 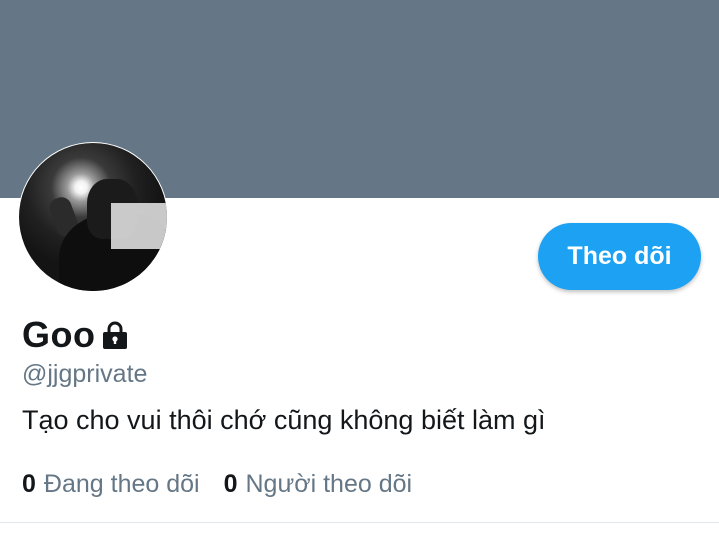 What do you see at coordinates (329, 484) in the screenshot?
I see `followers-label: Người theo dõi` at bounding box center [329, 484].